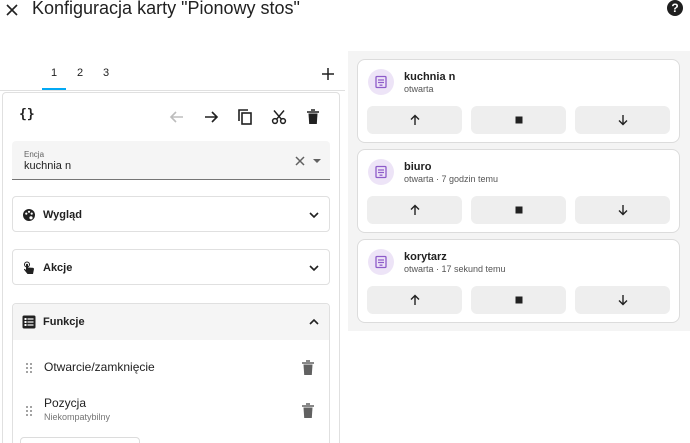  Describe the element at coordinates (419, 89) in the screenshot. I see `tile-state: otwarta` at that location.